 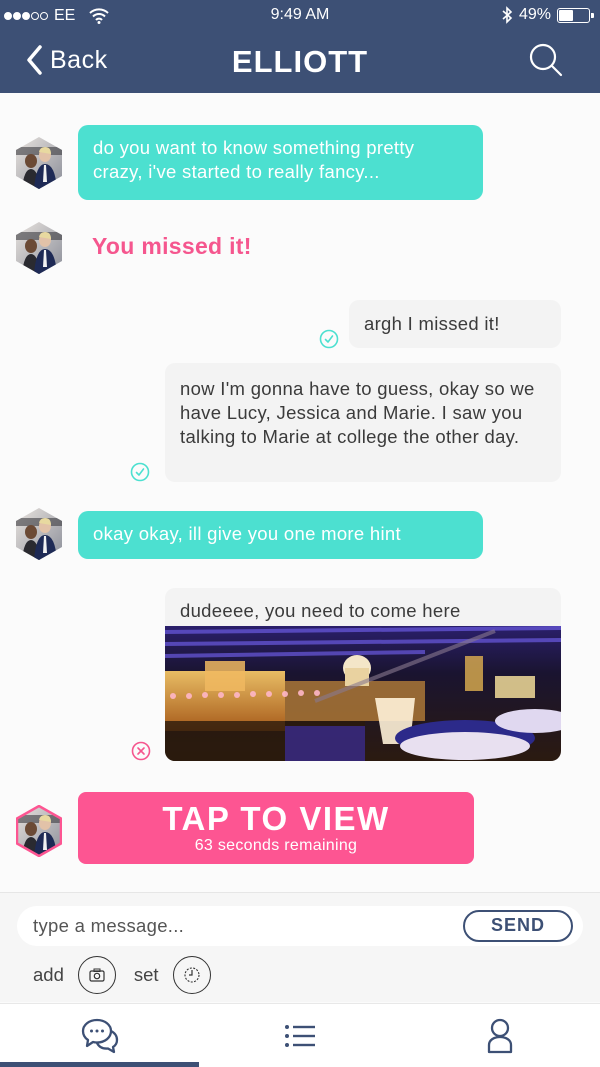 I want to click on chevron-left-icon, so click(x=34, y=60).